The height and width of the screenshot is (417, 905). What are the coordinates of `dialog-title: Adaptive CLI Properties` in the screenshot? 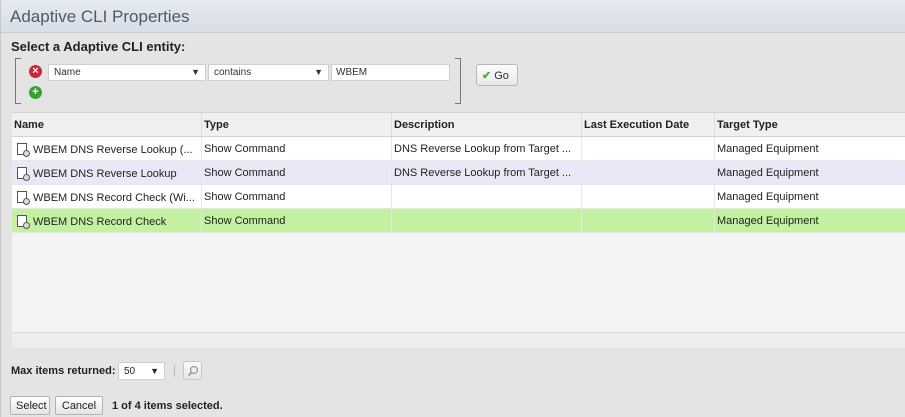 It's located at (100, 16).